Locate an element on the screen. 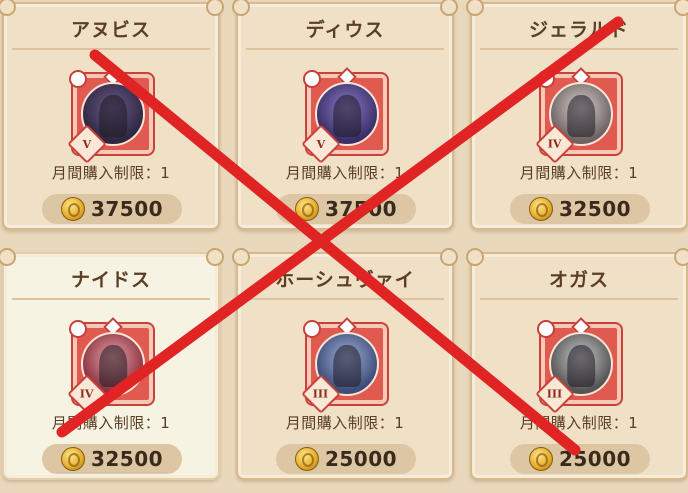 This screenshot has width=688, height=493. card-title: ホーシュヴァイ is located at coordinates (345, 279).